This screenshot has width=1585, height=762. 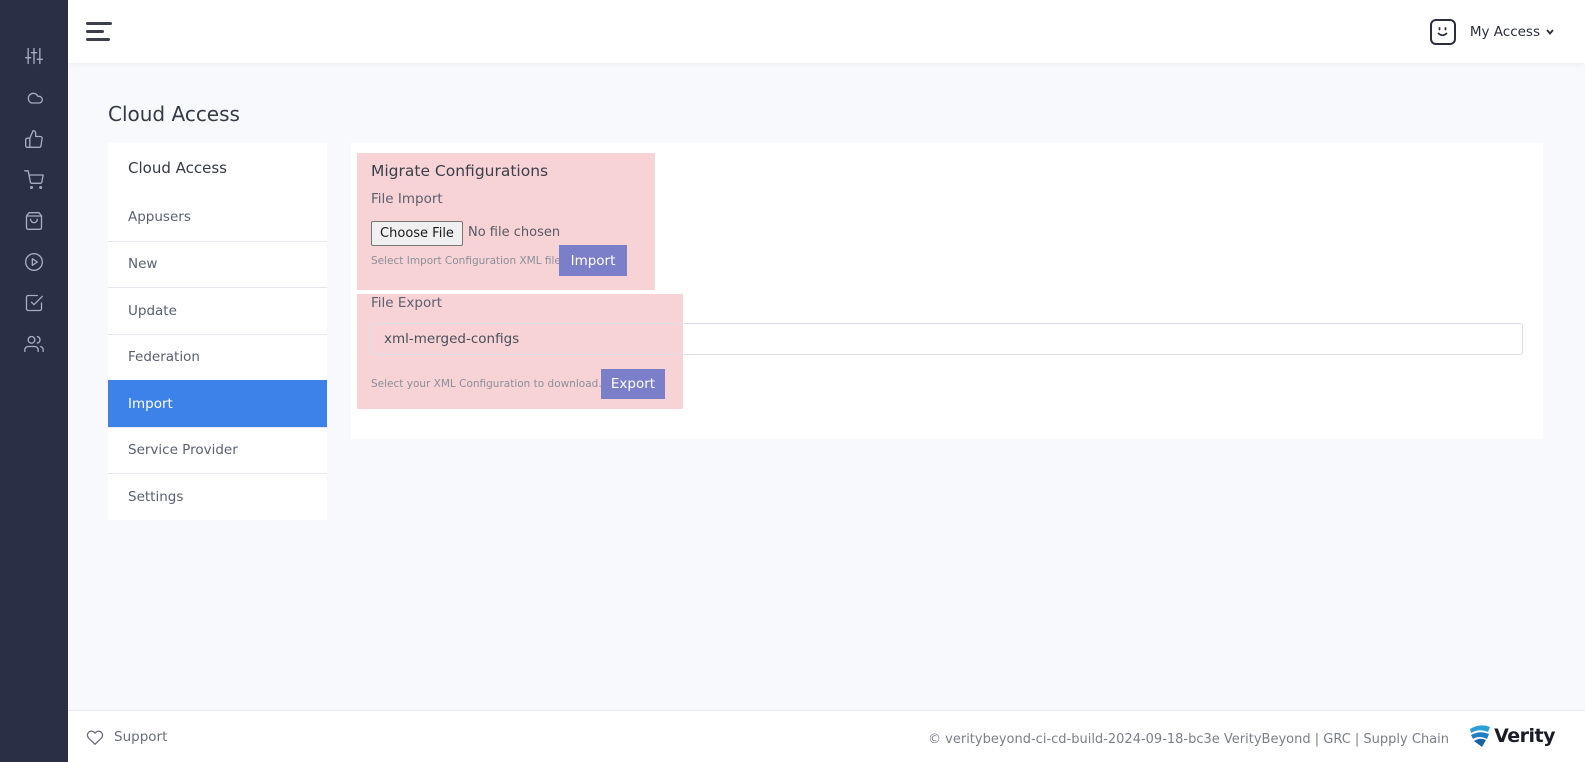 I want to click on sliders-icon, so click(x=34, y=56).